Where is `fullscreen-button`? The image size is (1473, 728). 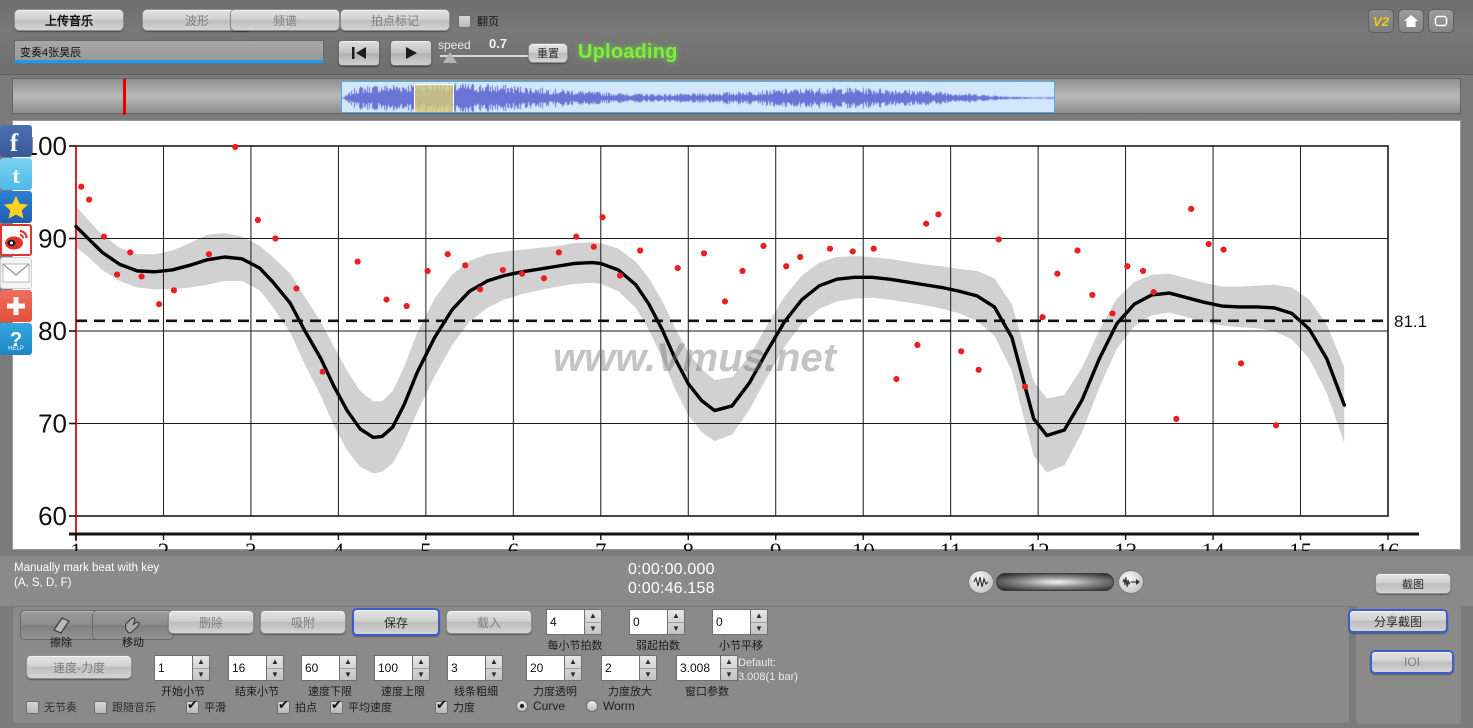
fullscreen-button is located at coordinates (1441, 21).